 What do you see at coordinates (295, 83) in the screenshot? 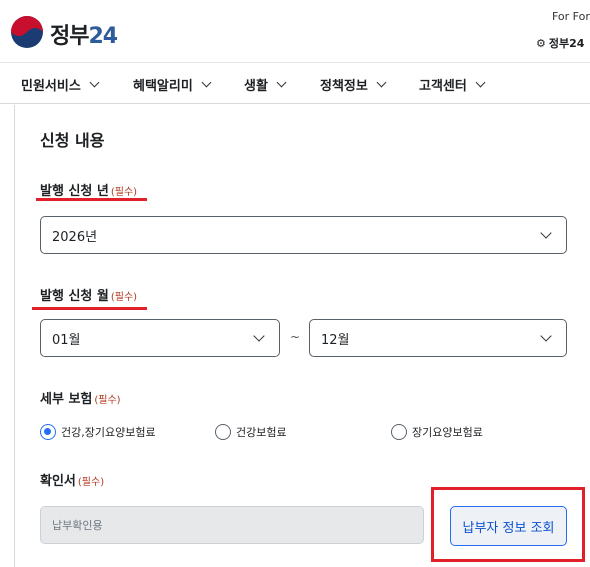
I see `main-nav: 민원서비스 혜택알리미 생활 정책정보 고객센터` at bounding box center [295, 83].